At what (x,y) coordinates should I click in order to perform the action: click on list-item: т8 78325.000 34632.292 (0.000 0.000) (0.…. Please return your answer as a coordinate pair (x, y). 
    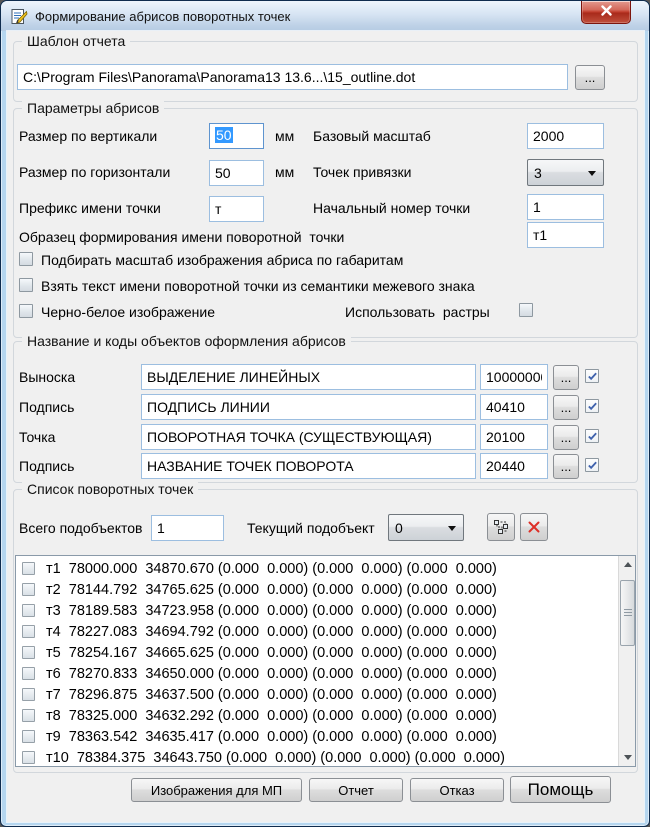
    Looking at the image, I should click on (317, 715).